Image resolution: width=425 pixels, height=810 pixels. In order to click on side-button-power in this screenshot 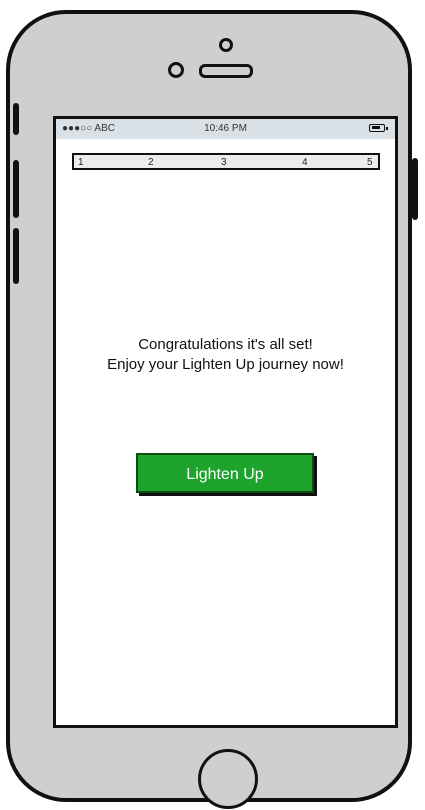, I will do `click(415, 189)`.